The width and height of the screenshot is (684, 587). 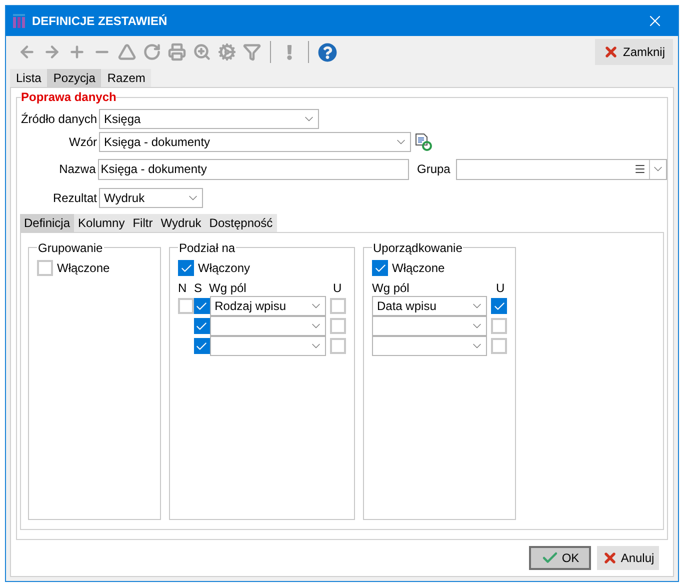 What do you see at coordinates (429, 306) in the screenshot?
I see `field-dropdown: Data wpisu` at bounding box center [429, 306].